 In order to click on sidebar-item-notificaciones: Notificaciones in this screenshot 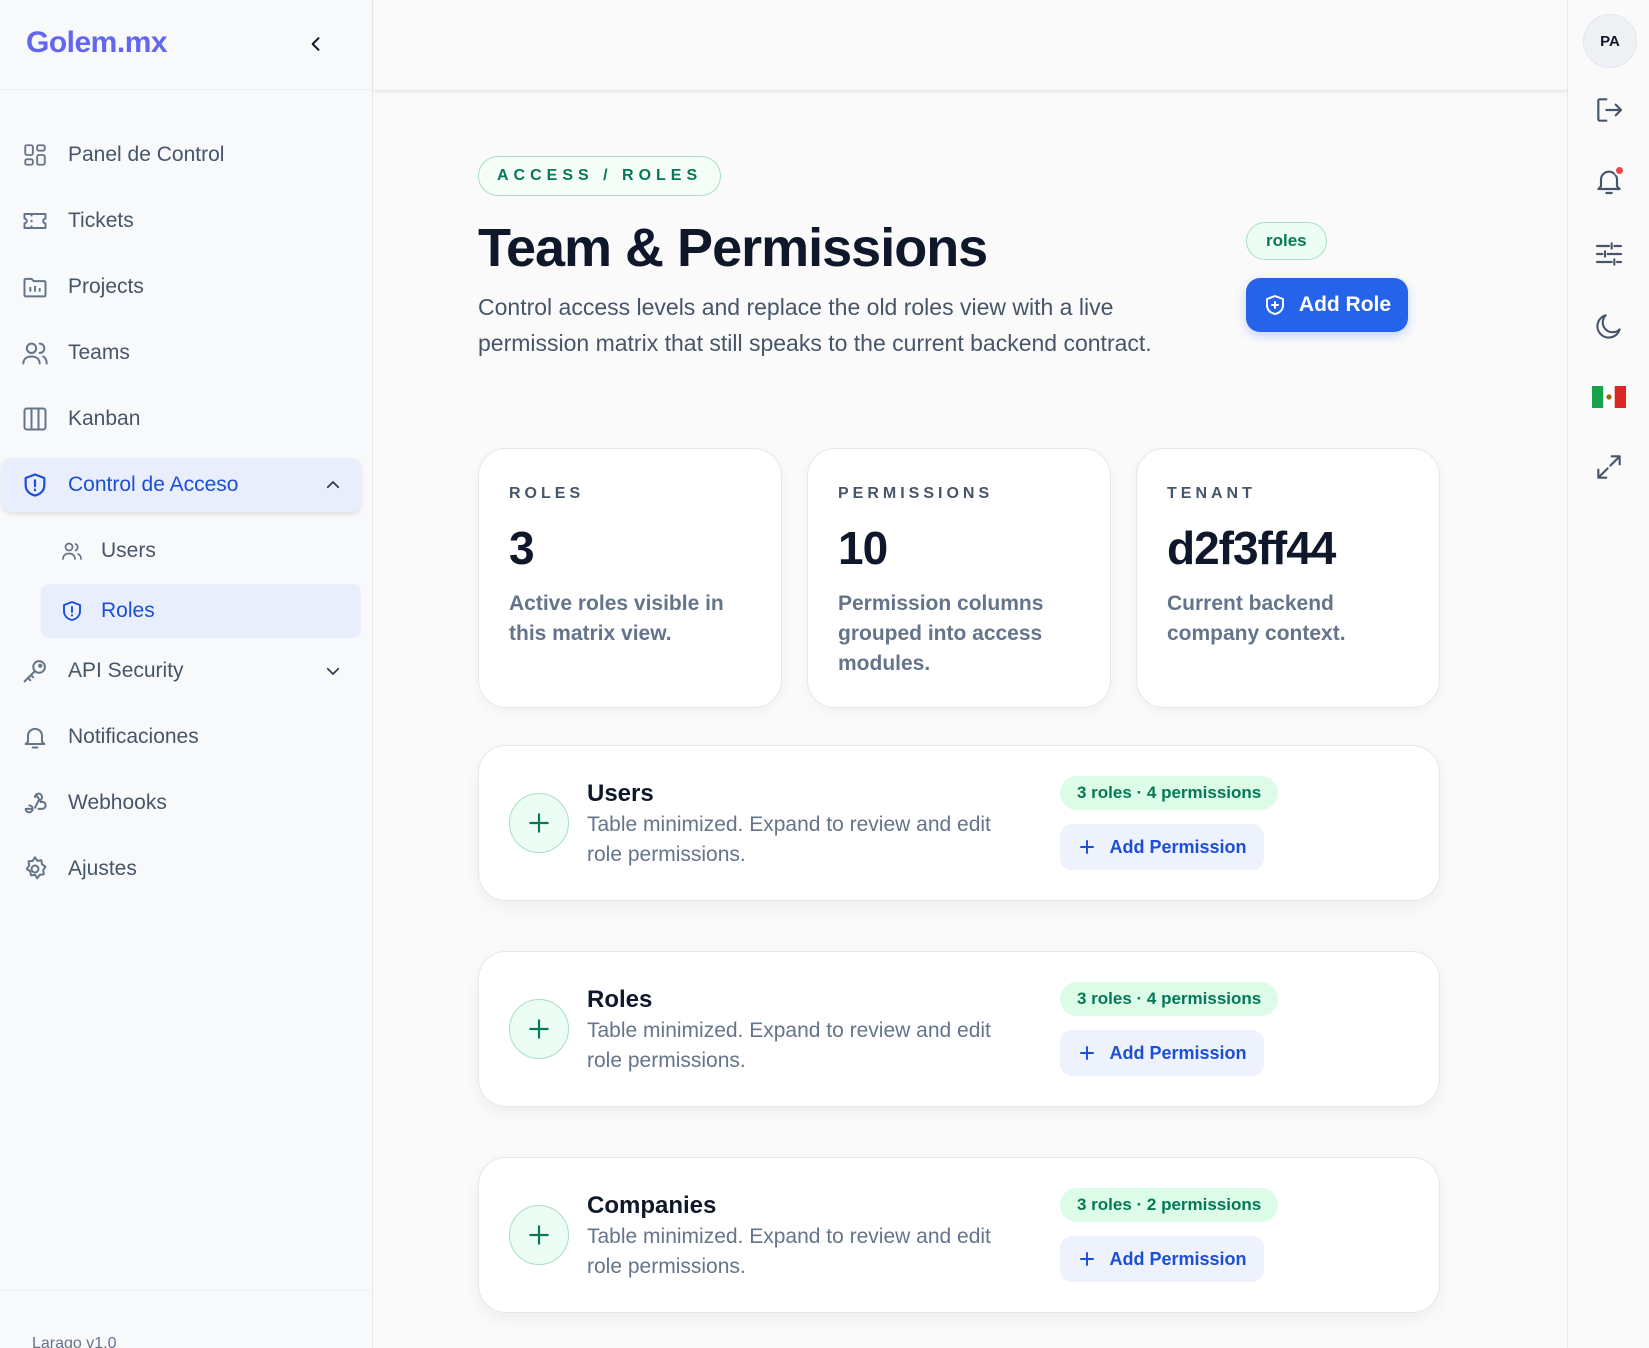, I will do `click(180, 737)`.